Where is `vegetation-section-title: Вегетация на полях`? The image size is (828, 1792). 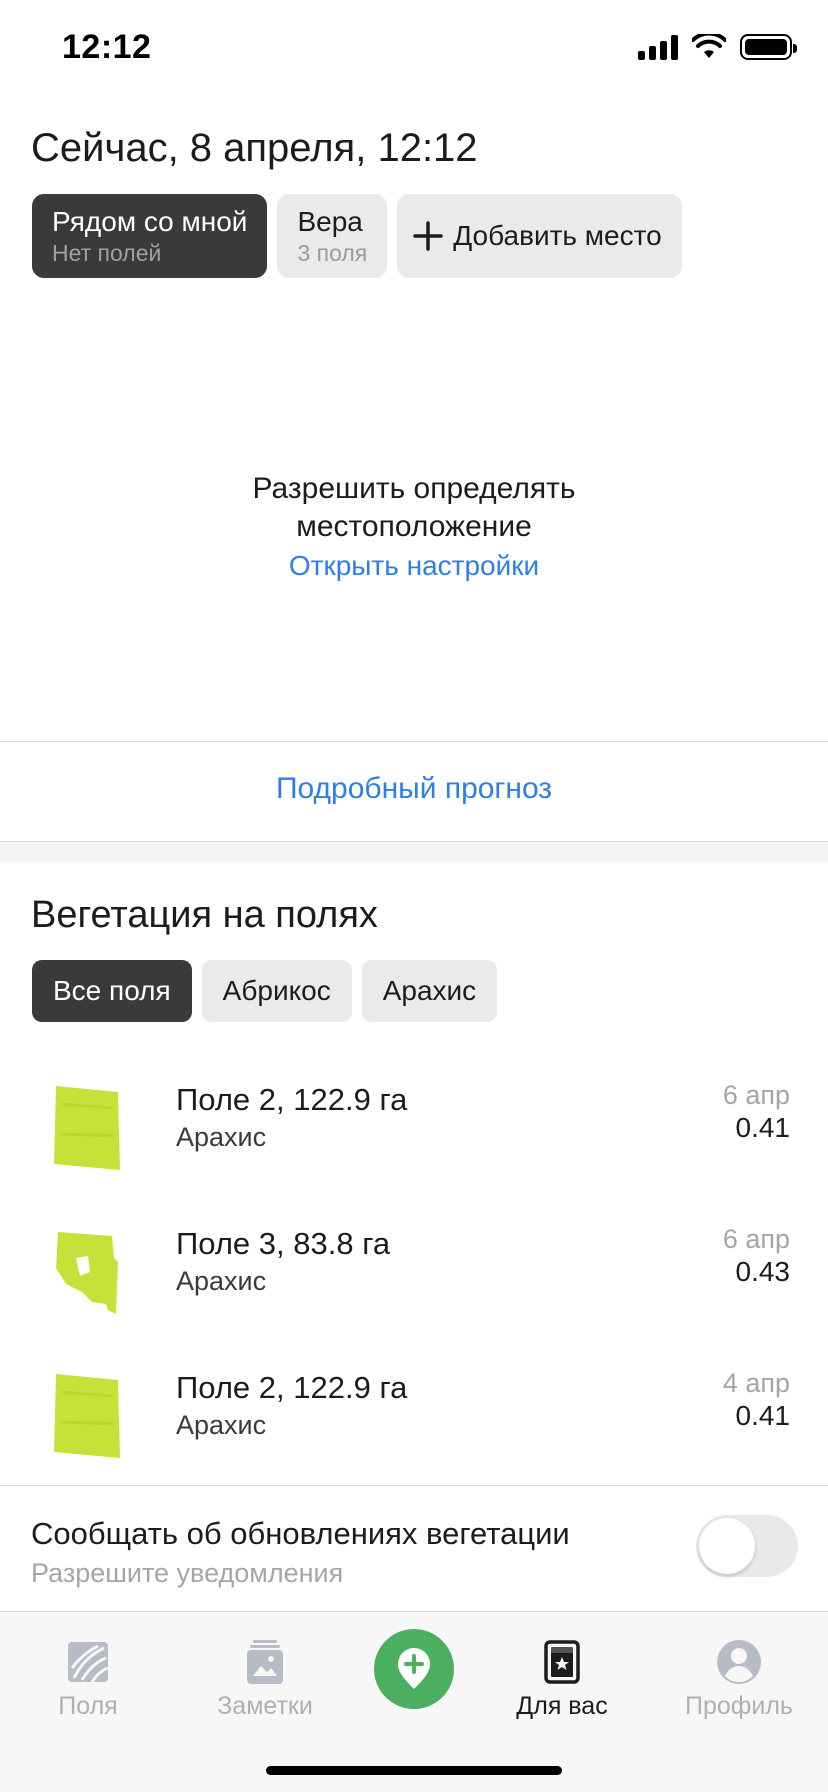 vegetation-section-title: Вегетация на полях is located at coordinates (204, 915).